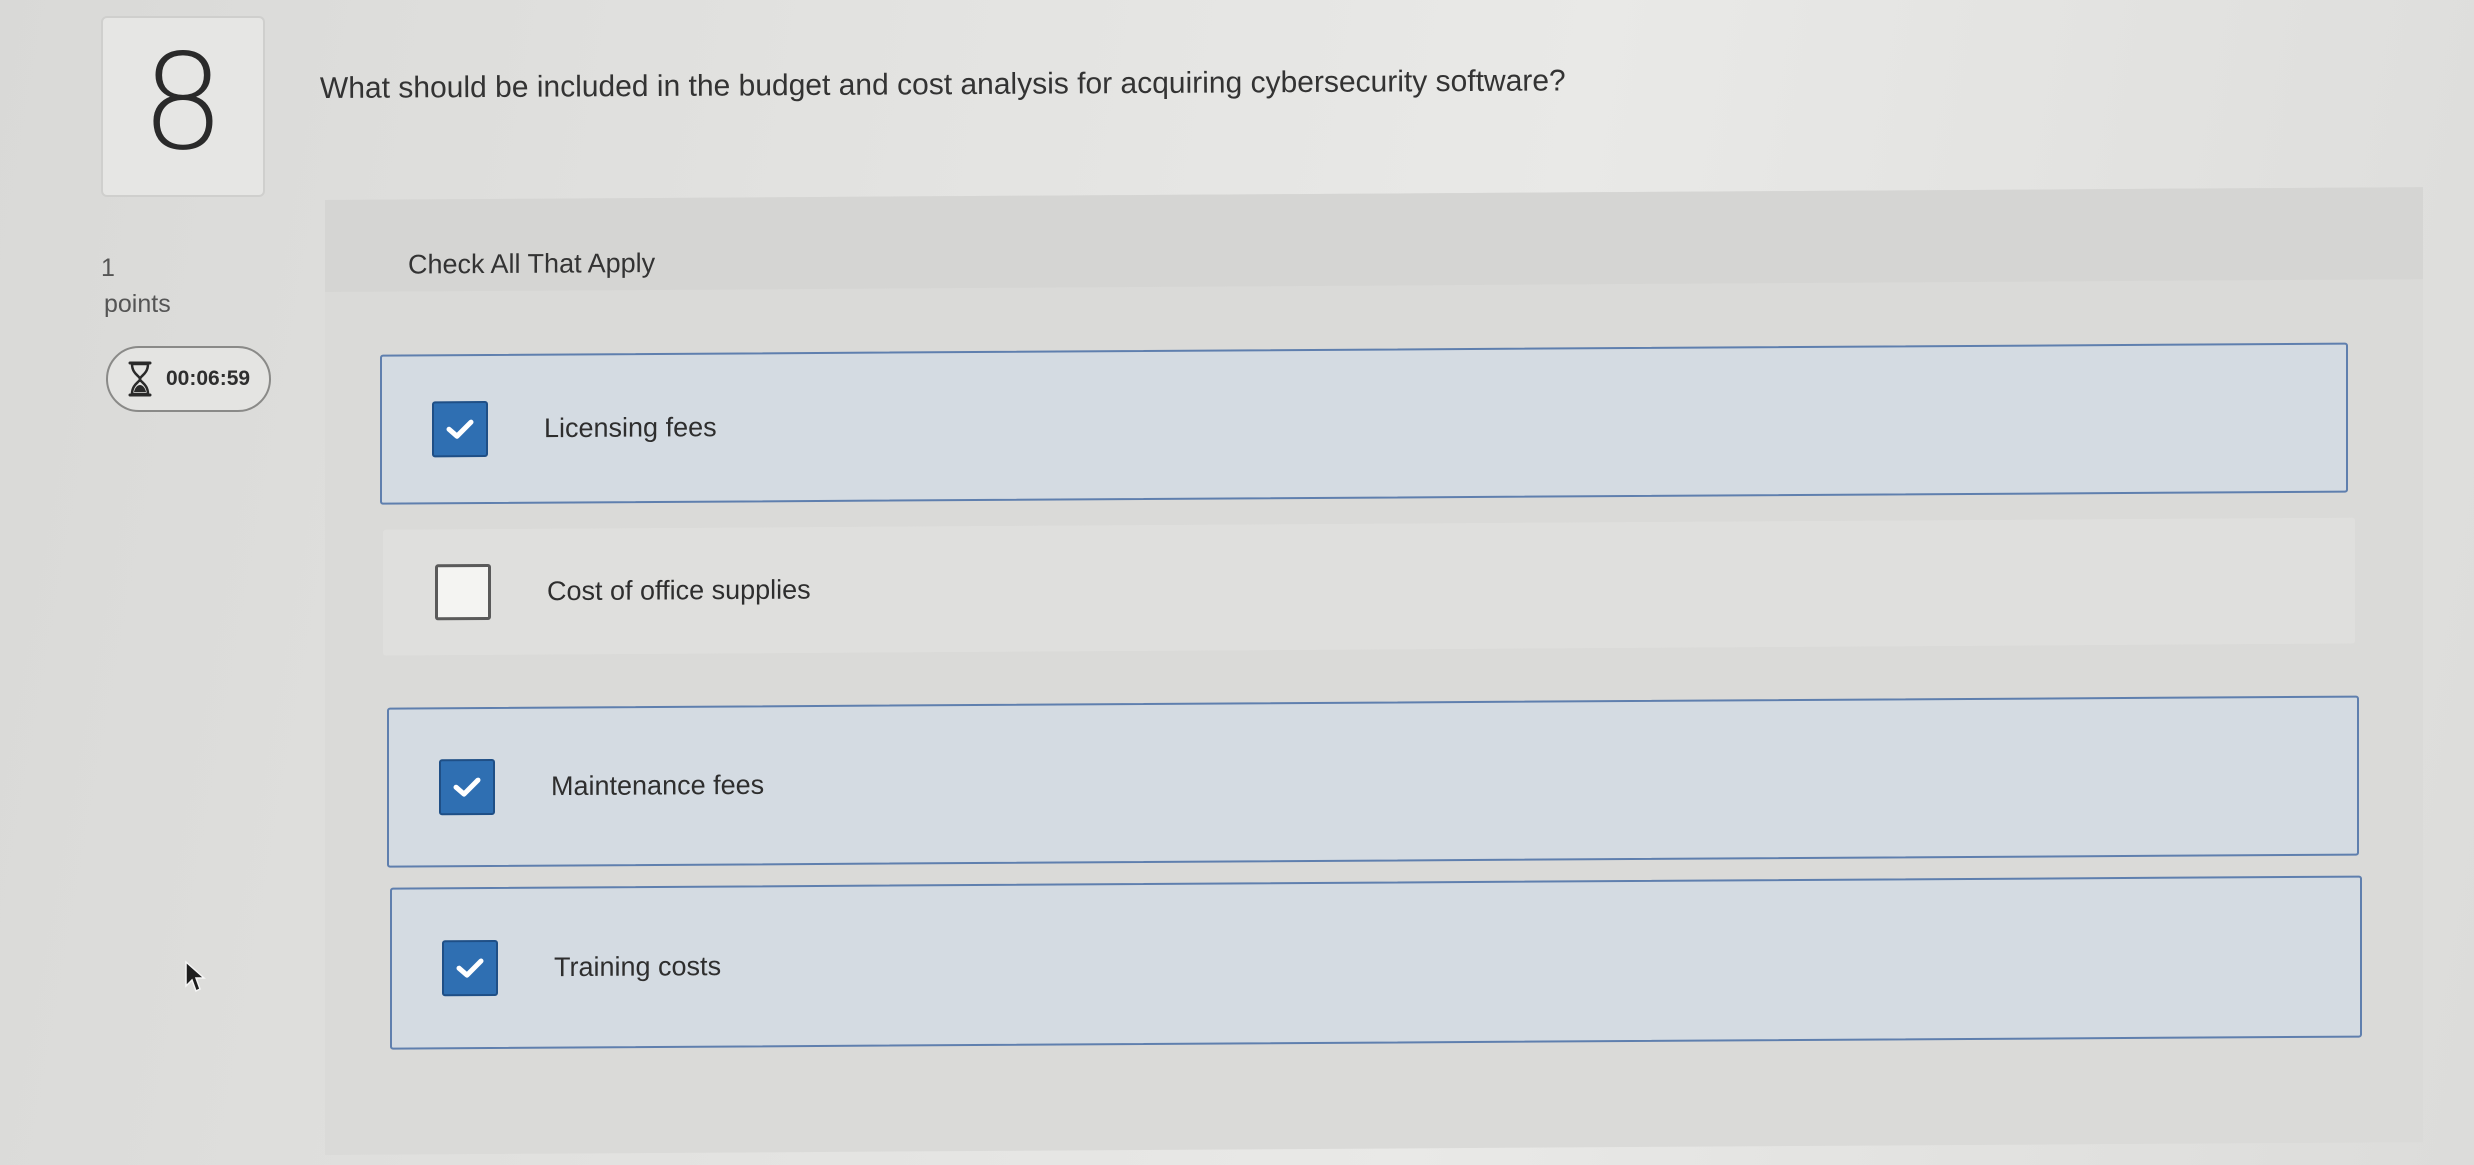 The height and width of the screenshot is (1165, 2474). Describe the element at coordinates (638, 967) in the screenshot. I see `option-label: Training costs` at that location.